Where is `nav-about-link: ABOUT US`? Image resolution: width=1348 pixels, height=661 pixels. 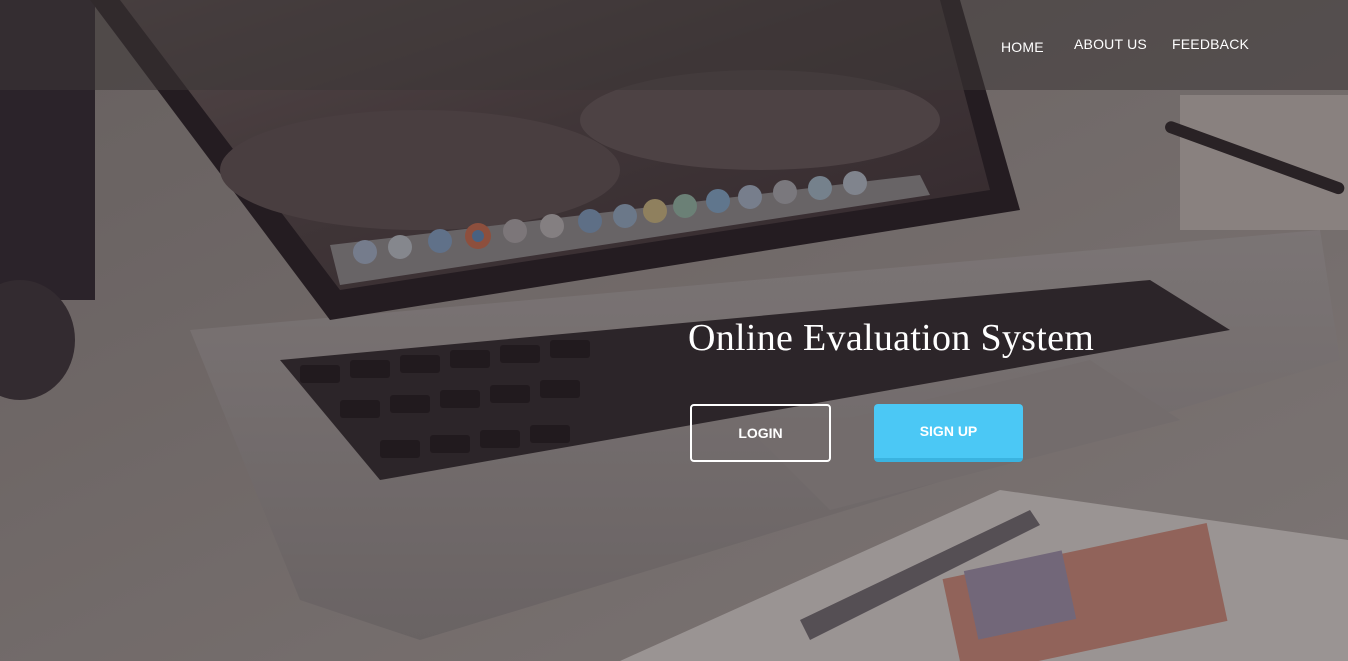 nav-about-link: ABOUT US is located at coordinates (1110, 44).